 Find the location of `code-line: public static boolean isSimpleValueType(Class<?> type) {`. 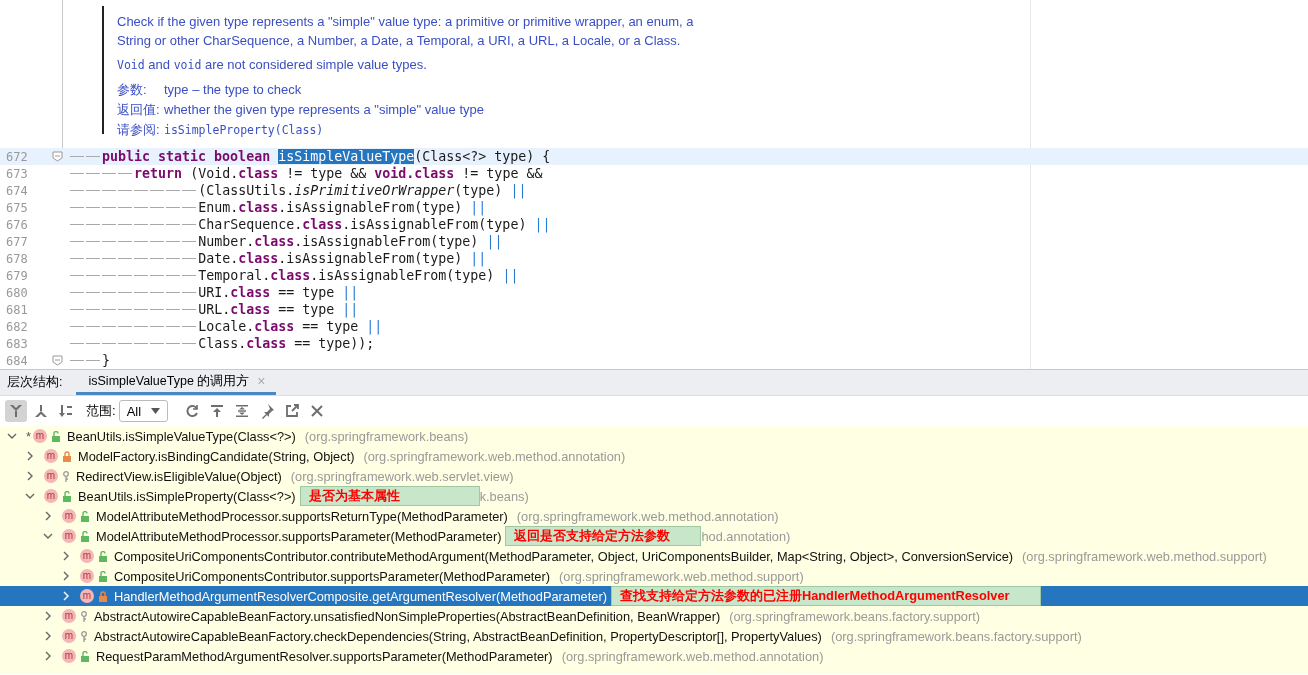

code-line: public static boolean isSimpleValueType(Class<?> type) { is located at coordinates (326, 156).